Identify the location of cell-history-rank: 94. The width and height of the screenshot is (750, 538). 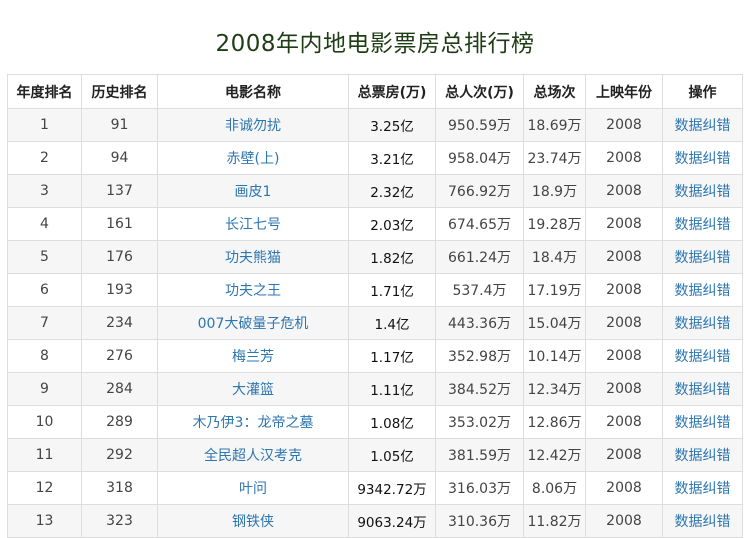
(119, 158).